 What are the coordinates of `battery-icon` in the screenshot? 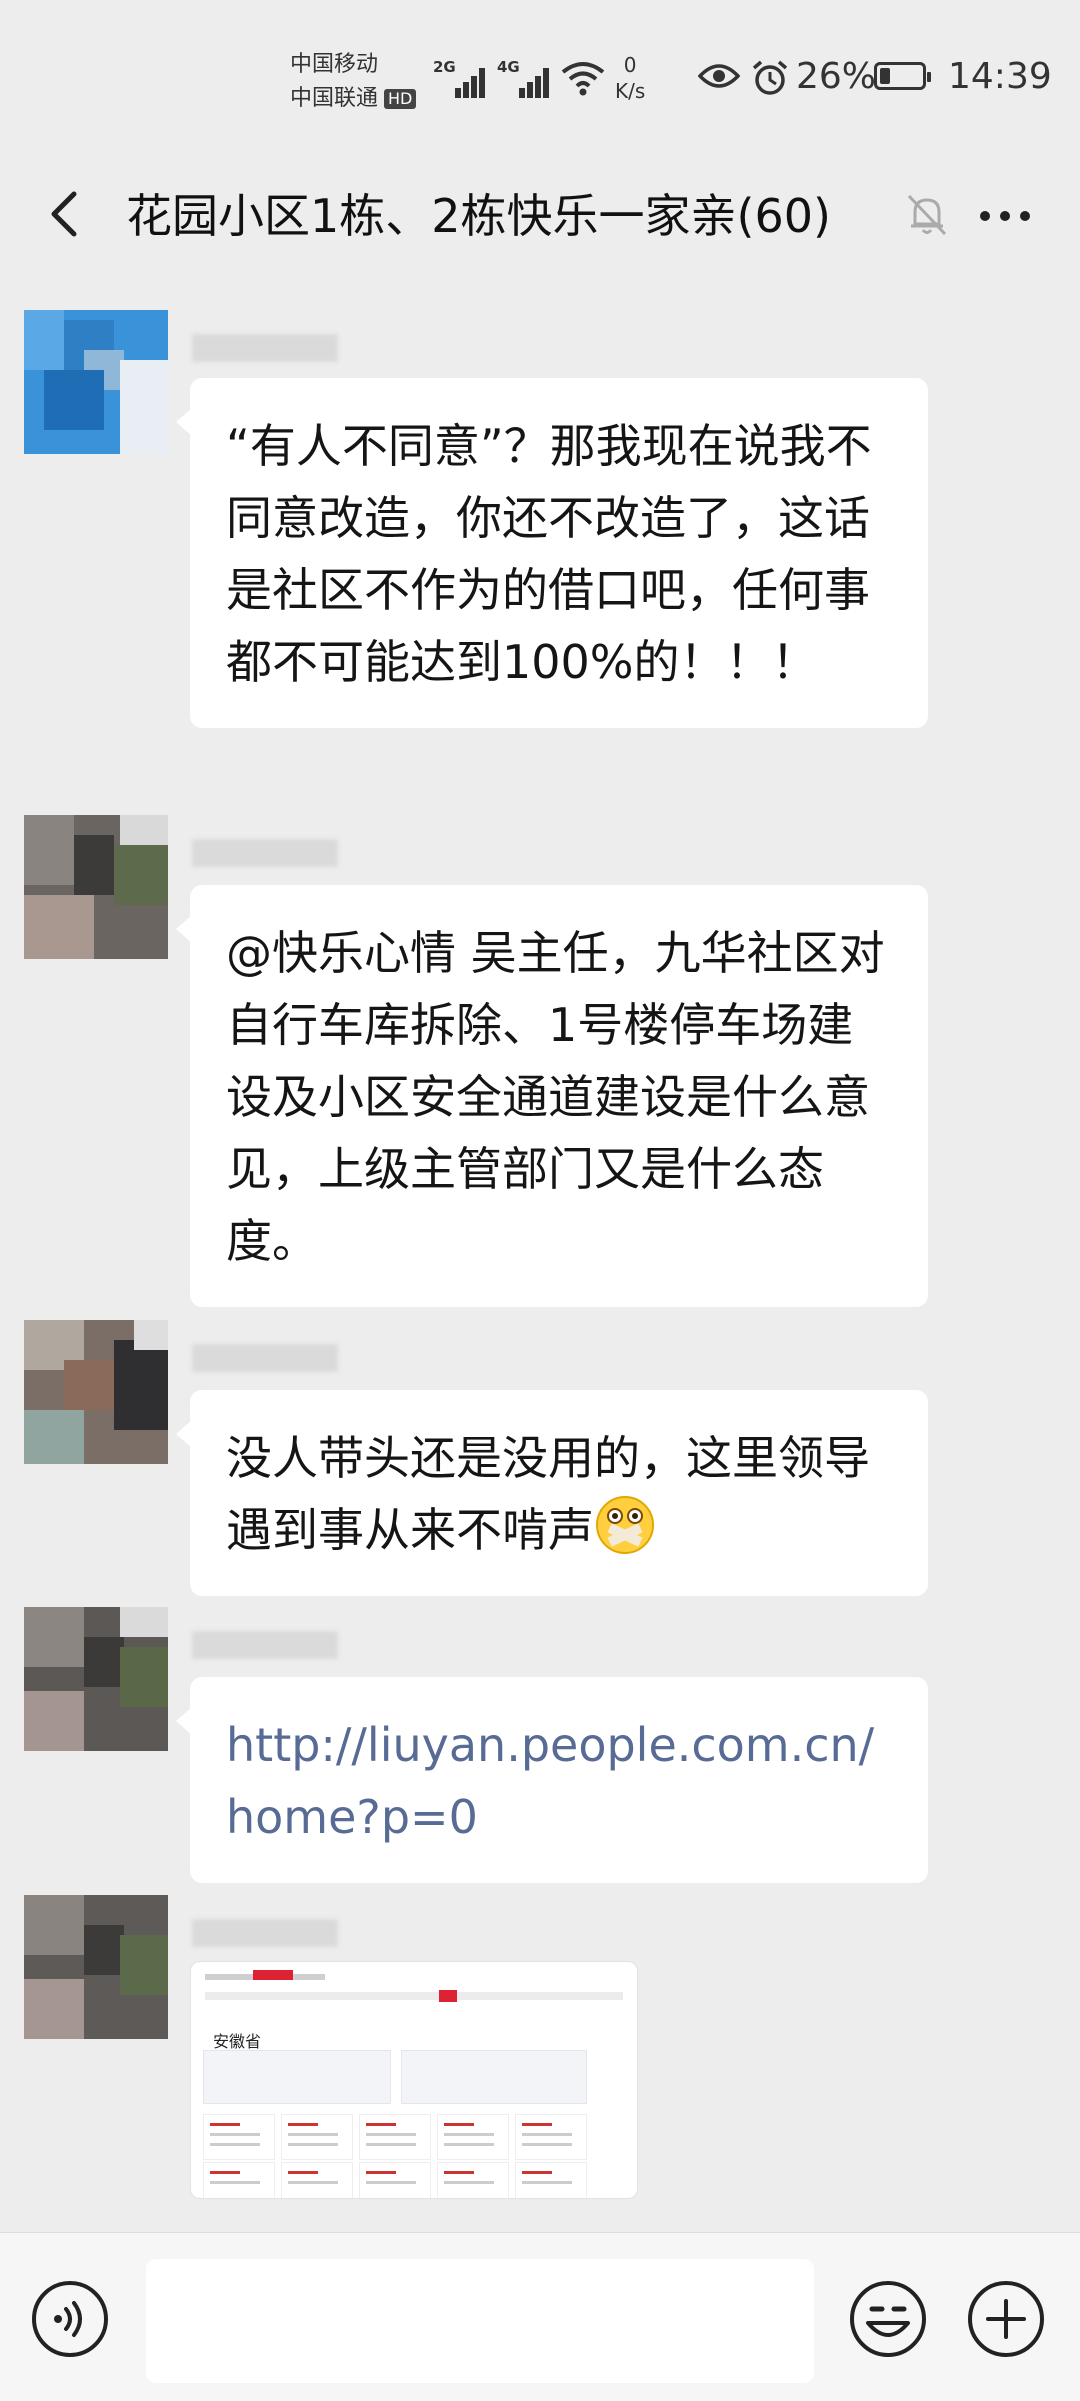 It's located at (902, 76).